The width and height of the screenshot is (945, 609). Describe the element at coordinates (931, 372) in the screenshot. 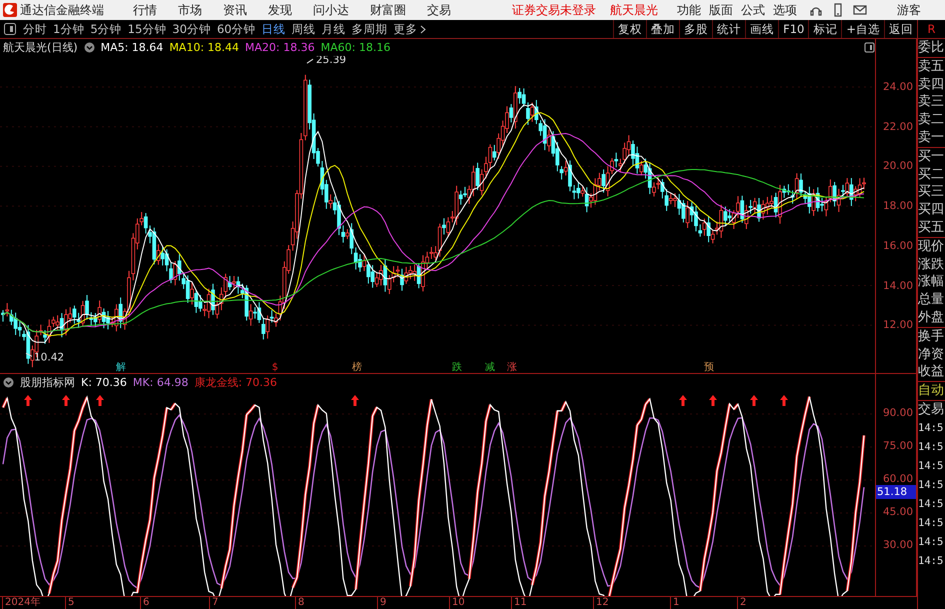

I see `quote-field-label: 收益` at that location.